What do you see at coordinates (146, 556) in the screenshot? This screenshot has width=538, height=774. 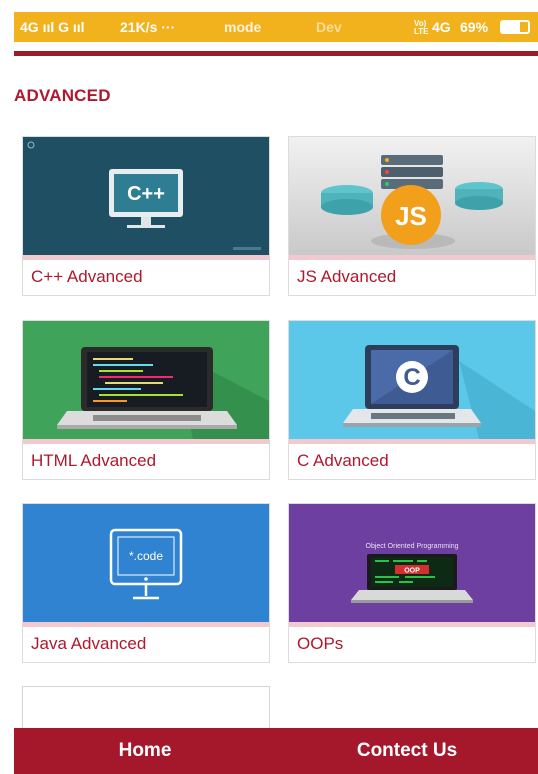 I see `java-thumb-text: *.code` at bounding box center [146, 556].